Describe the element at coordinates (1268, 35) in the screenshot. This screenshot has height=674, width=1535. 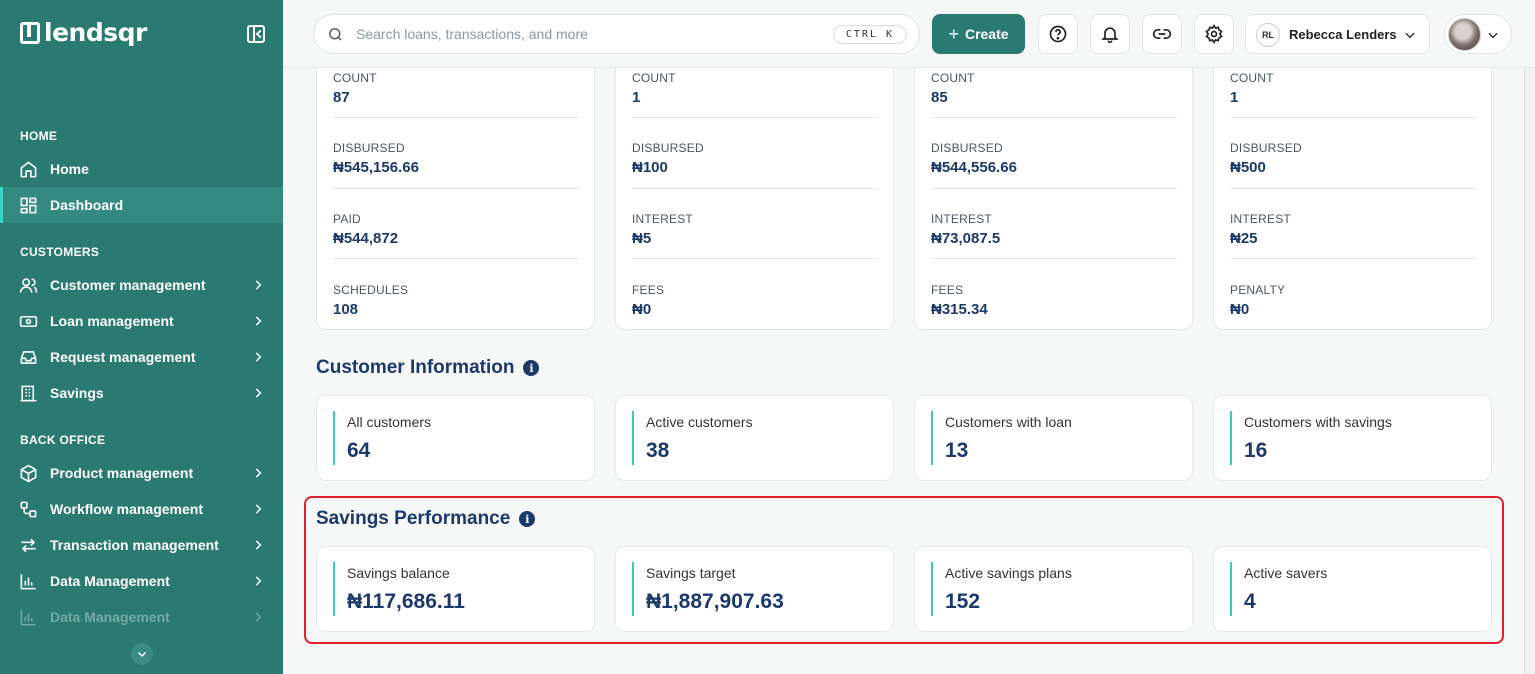
I see `user-initials-avatar: RL` at that location.